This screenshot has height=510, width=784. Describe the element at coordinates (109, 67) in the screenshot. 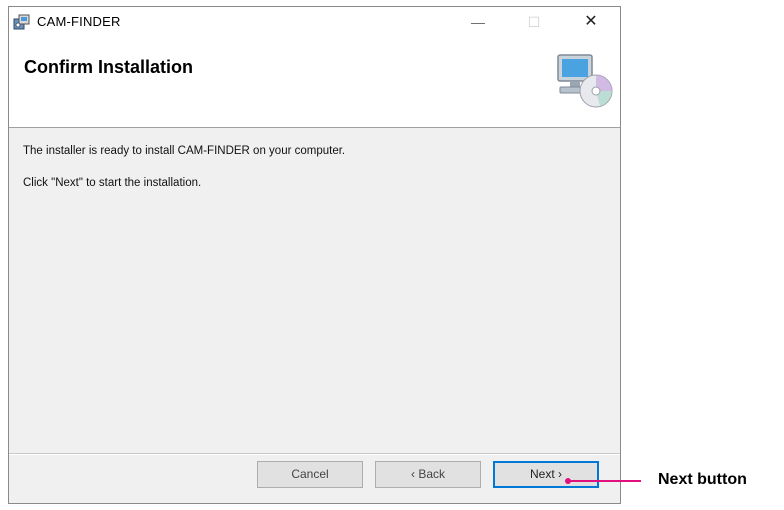

I see `page-title: Confirm Installation` at that location.